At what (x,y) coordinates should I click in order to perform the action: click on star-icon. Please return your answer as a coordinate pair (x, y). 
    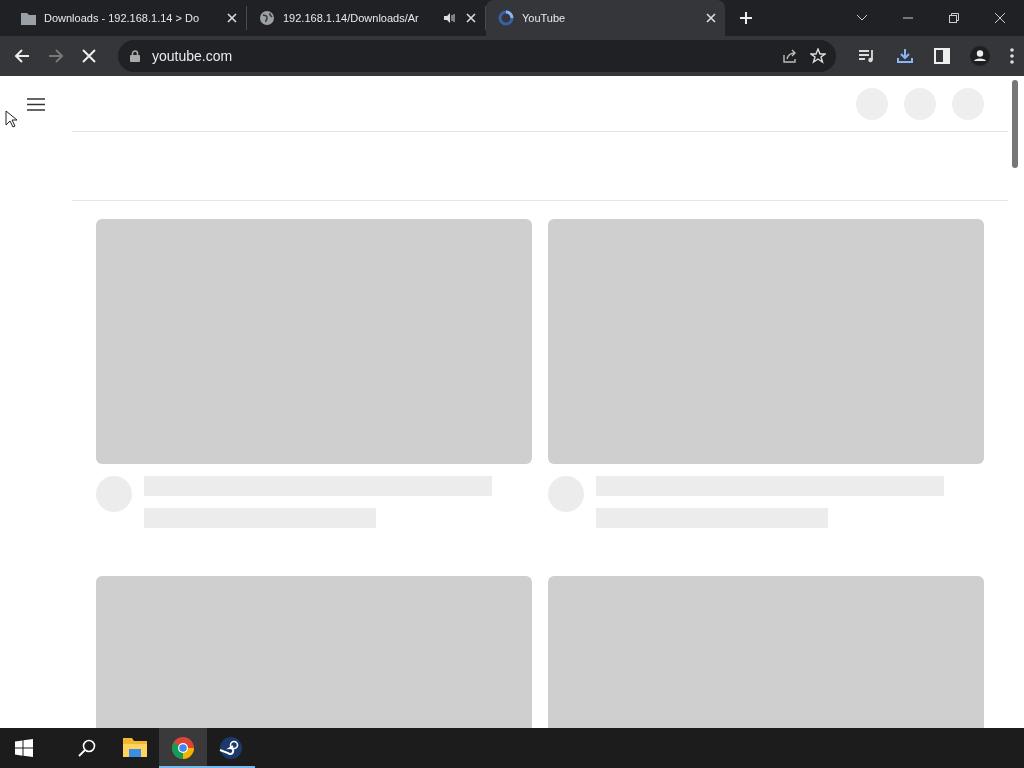
    Looking at the image, I should click on (818, 56).